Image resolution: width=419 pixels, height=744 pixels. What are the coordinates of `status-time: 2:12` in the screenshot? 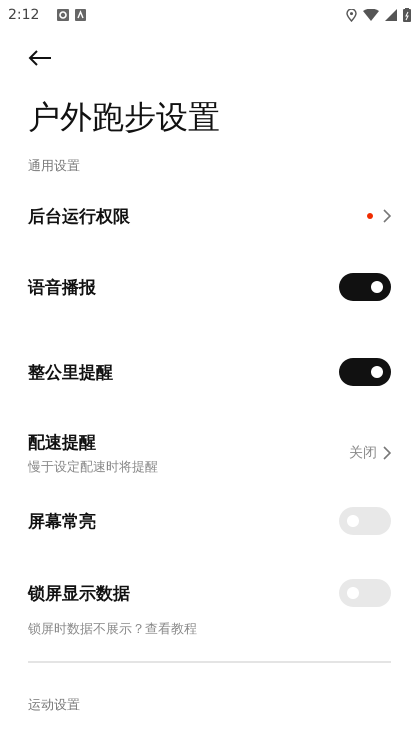 It's located at (24, 15).